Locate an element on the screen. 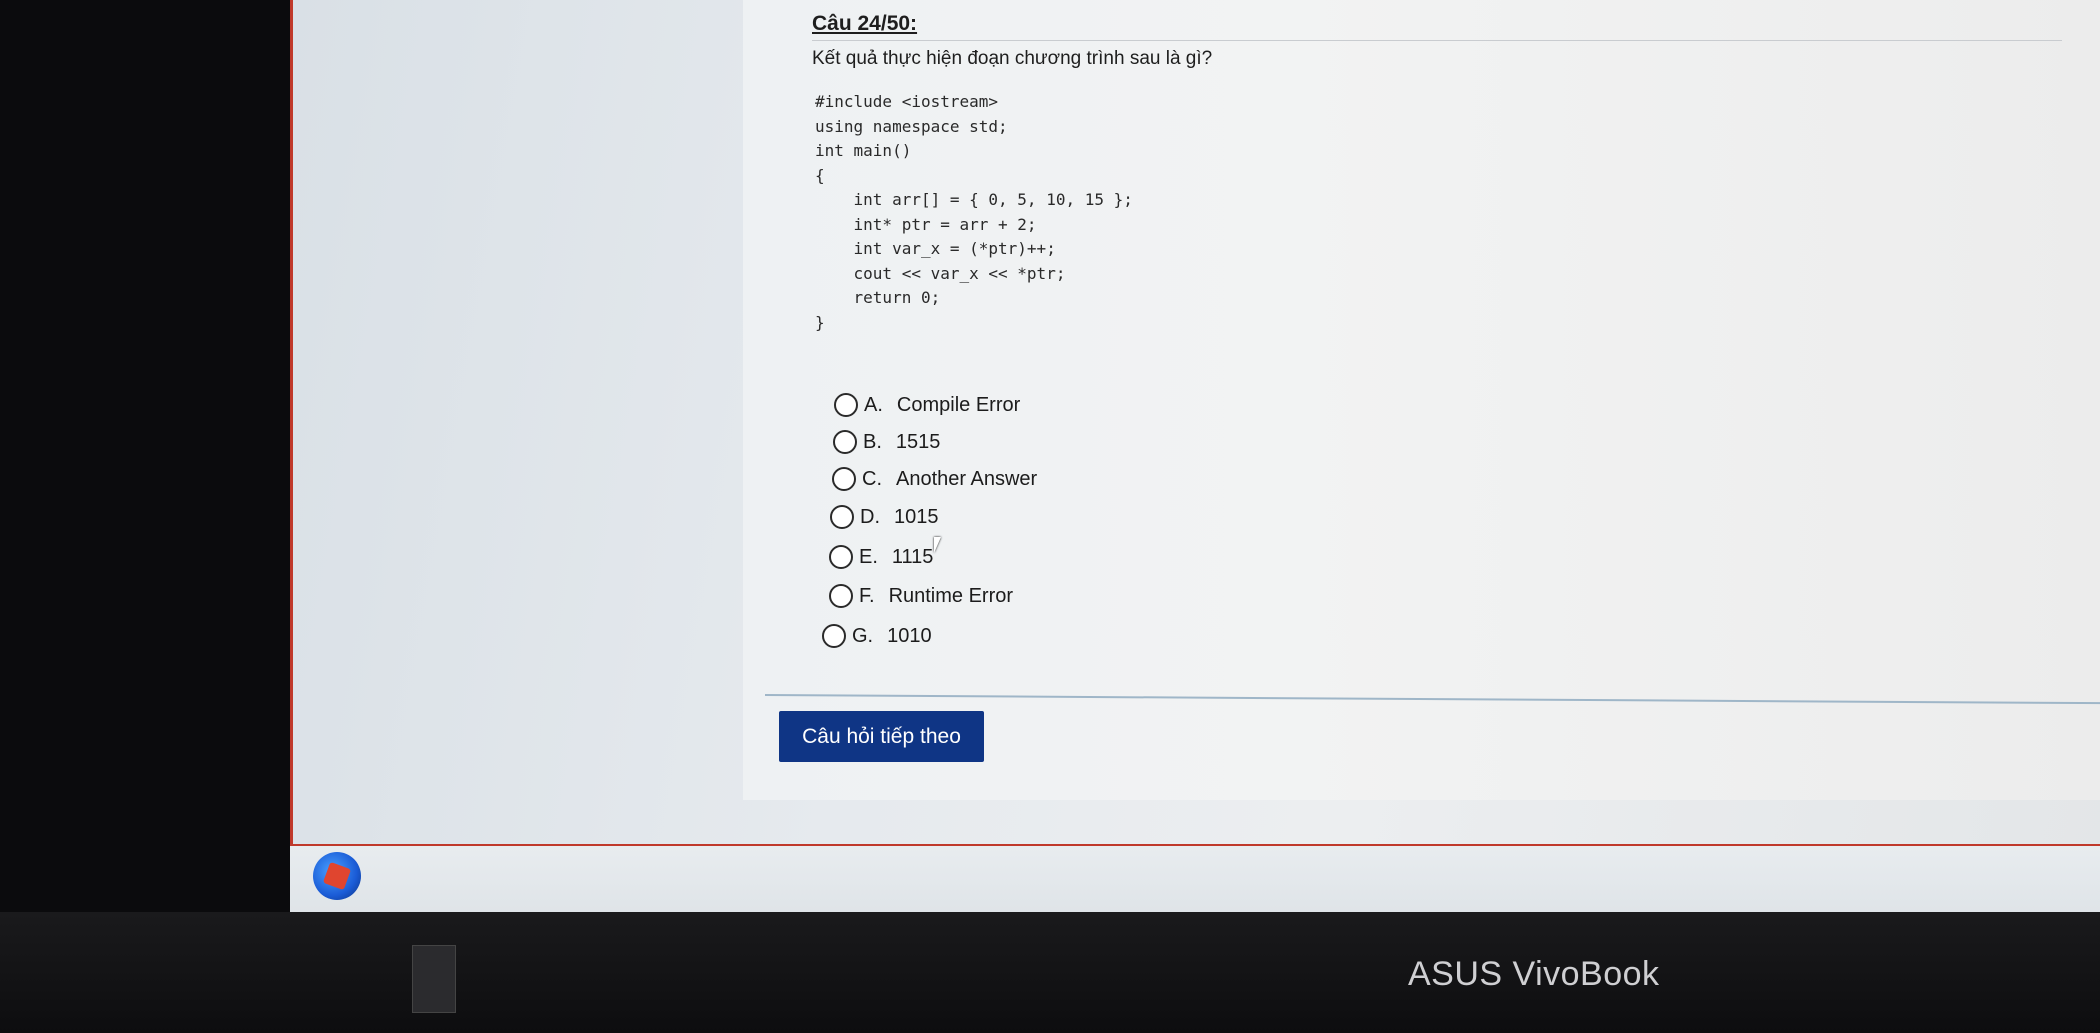 Image resolution: width=2100 pixels, height=1033 pixels. brand-logo: ASUS VivoBook is located at coordinates (1534, 974).